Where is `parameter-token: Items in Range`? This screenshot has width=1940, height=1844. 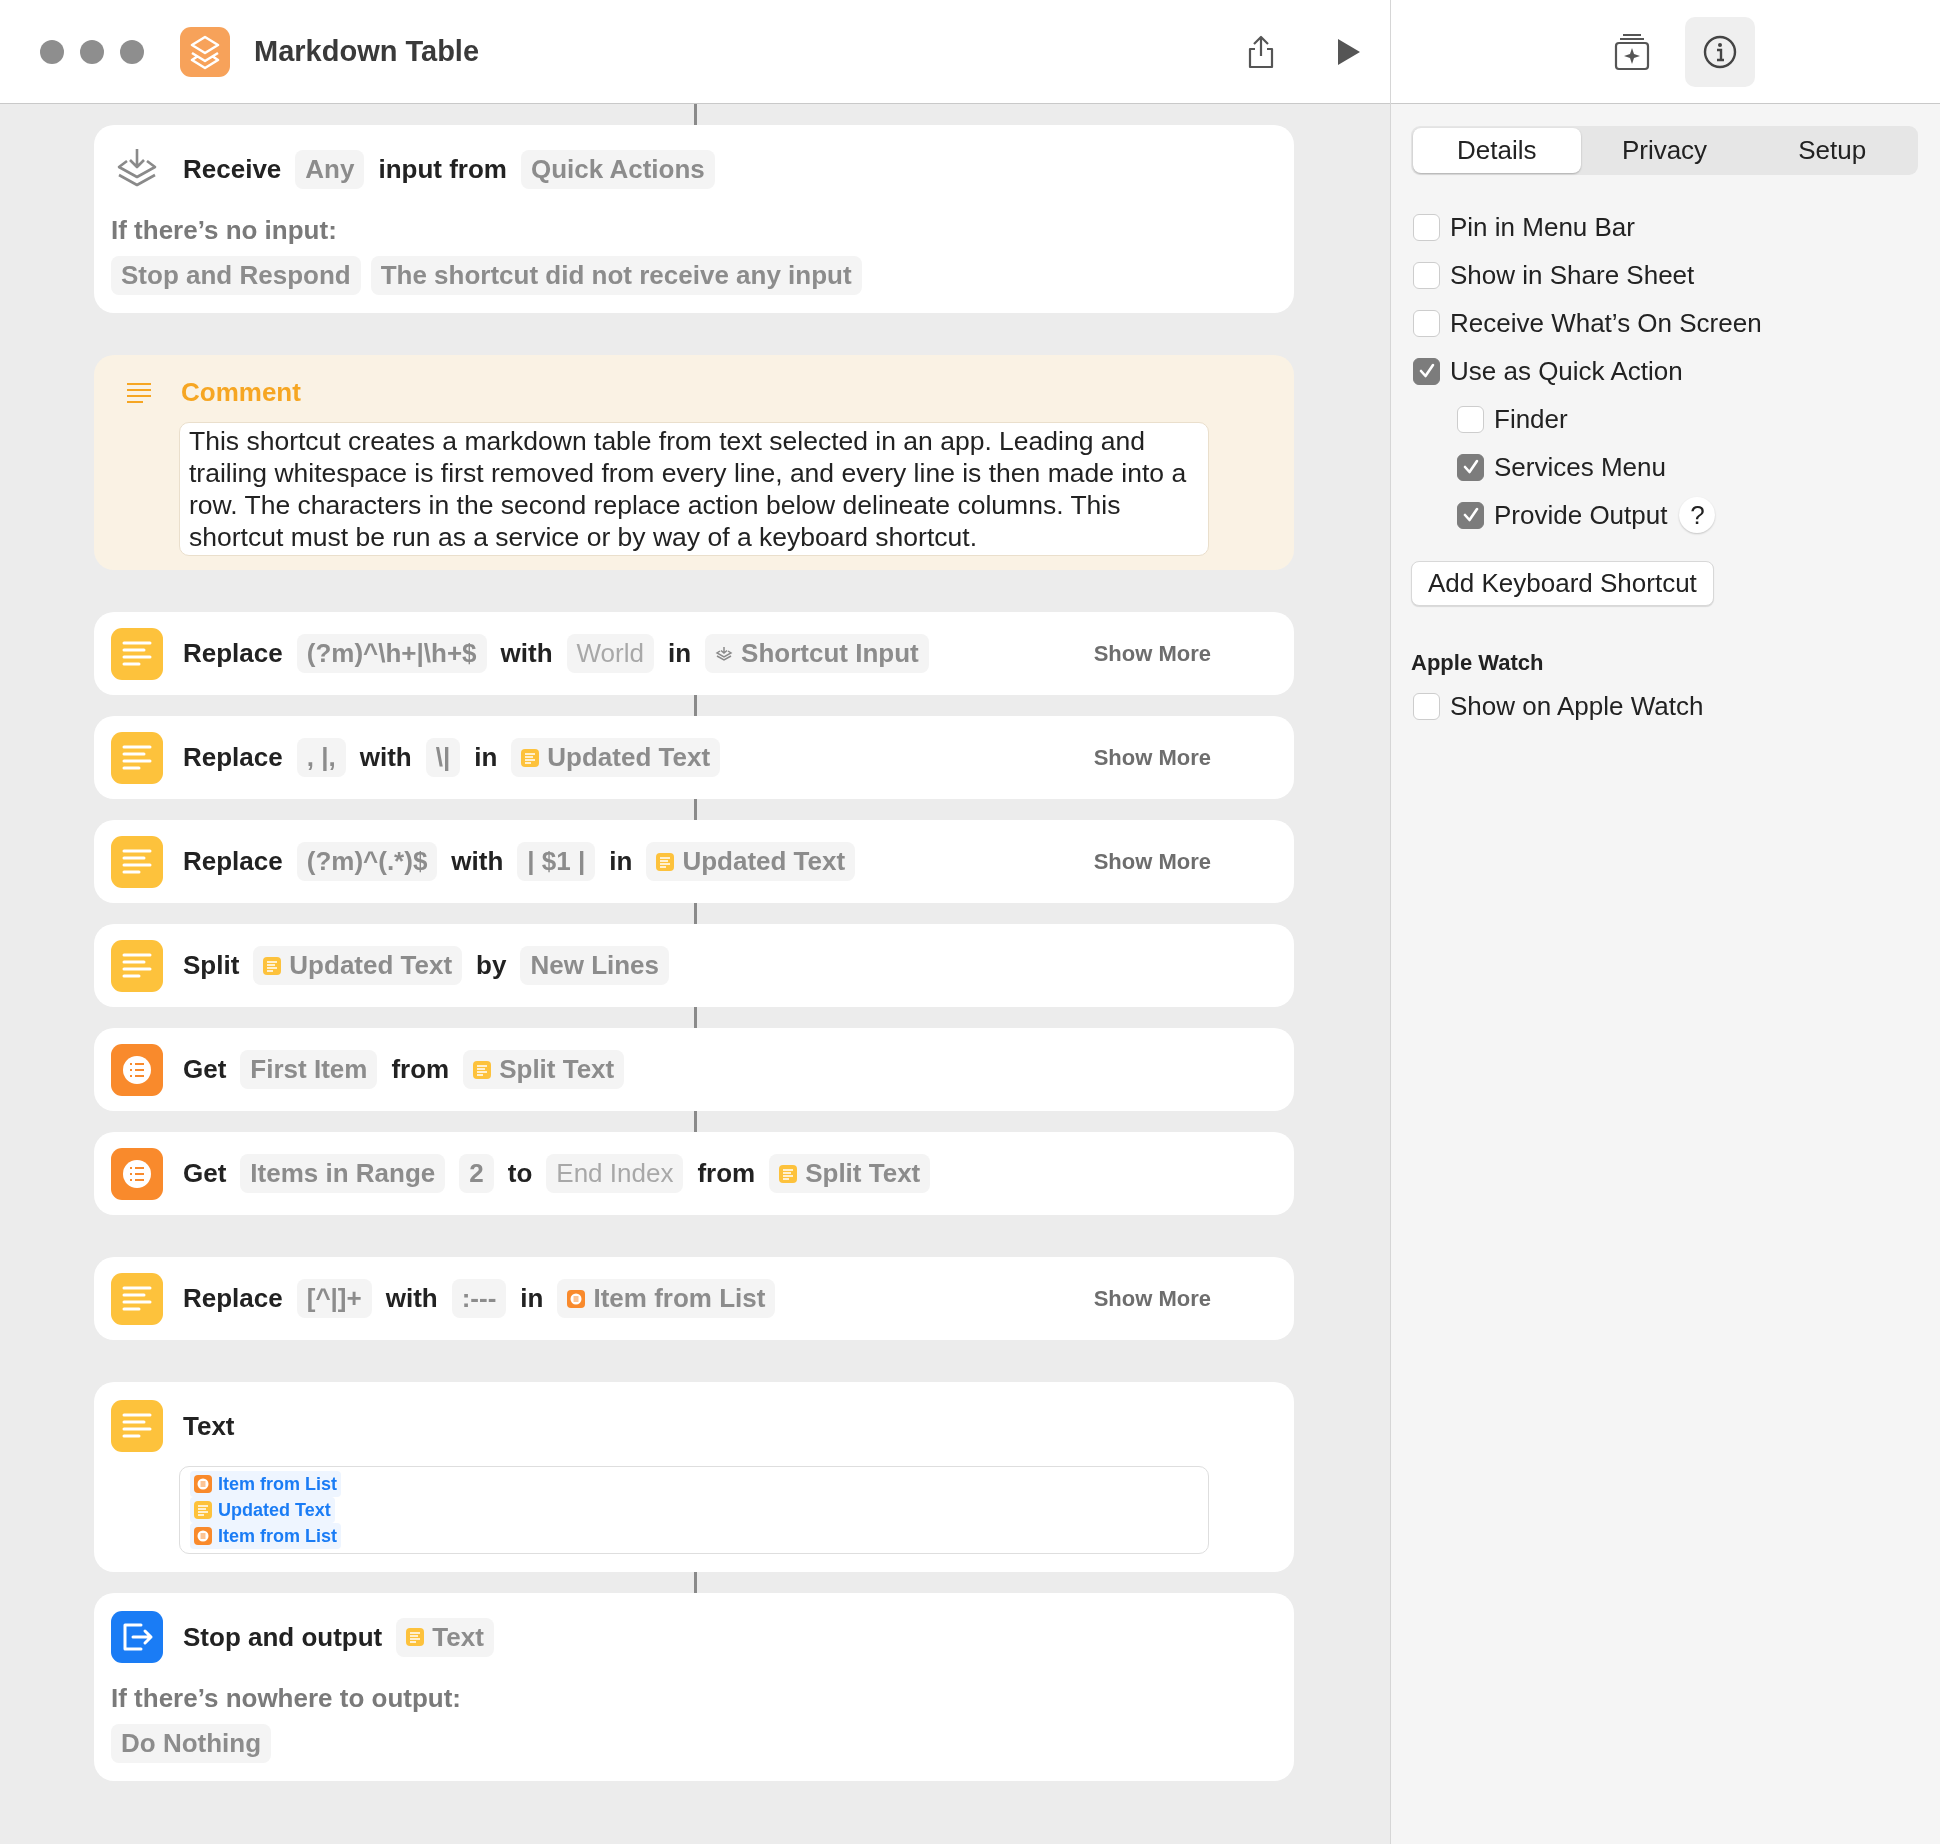
parameter-token: Items in Range is located at coordinates (343, 1173).